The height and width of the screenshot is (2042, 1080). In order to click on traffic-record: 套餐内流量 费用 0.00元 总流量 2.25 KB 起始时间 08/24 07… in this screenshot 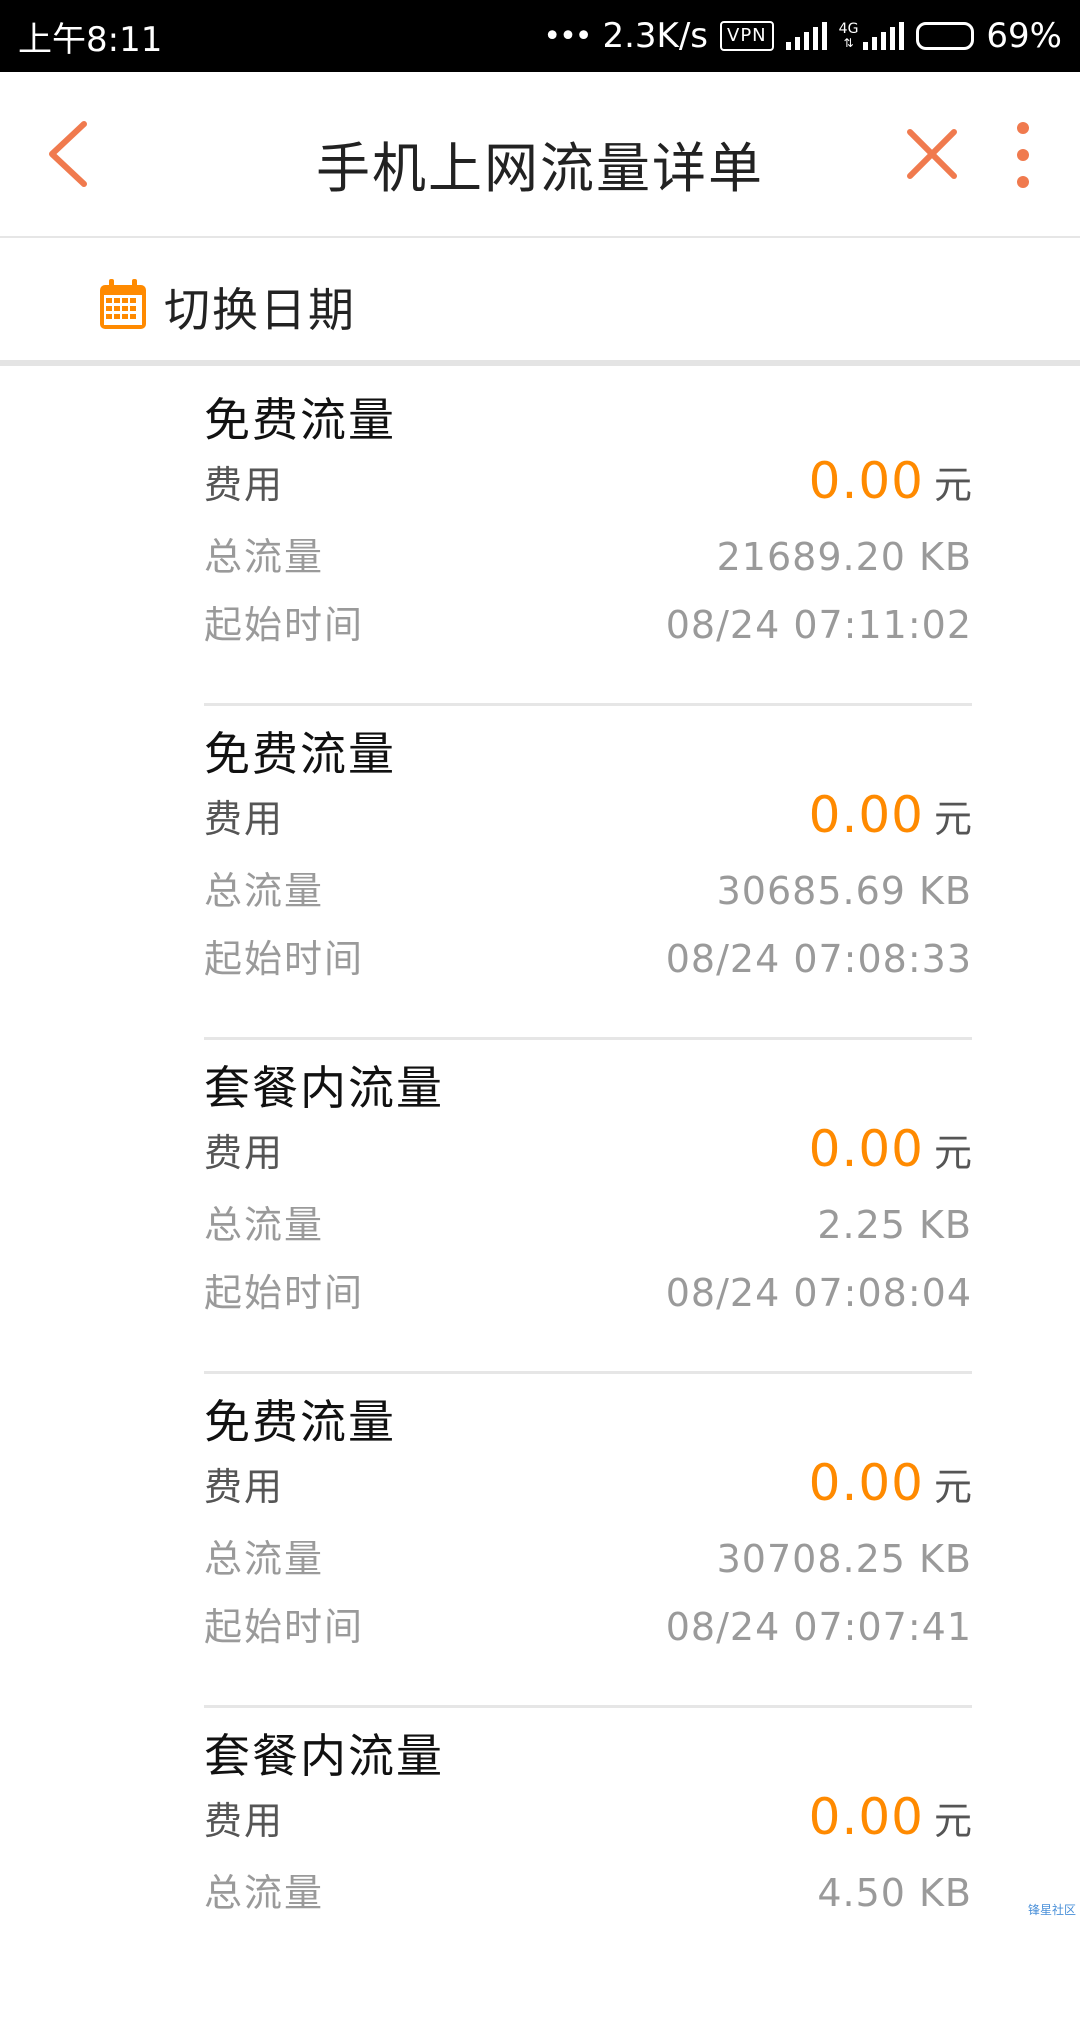, I will do `click(588, 1207)`.